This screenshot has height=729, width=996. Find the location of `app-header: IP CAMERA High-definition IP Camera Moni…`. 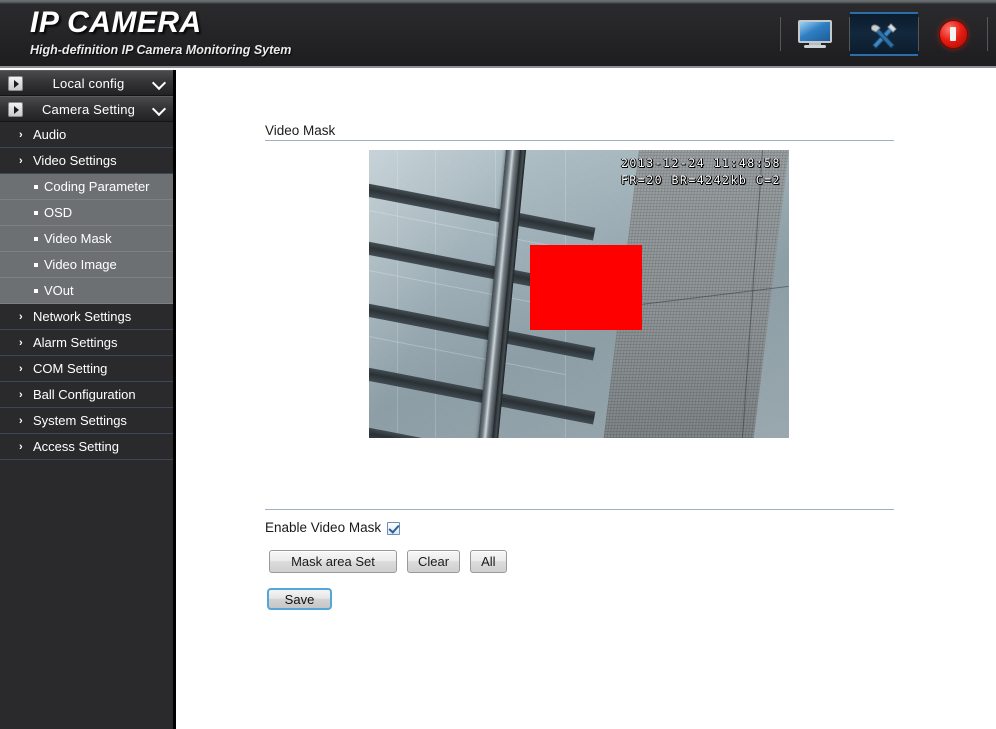

app-header: IP CAMERA High-definition IP Camera Moni… is located at coordinates (498, 34).